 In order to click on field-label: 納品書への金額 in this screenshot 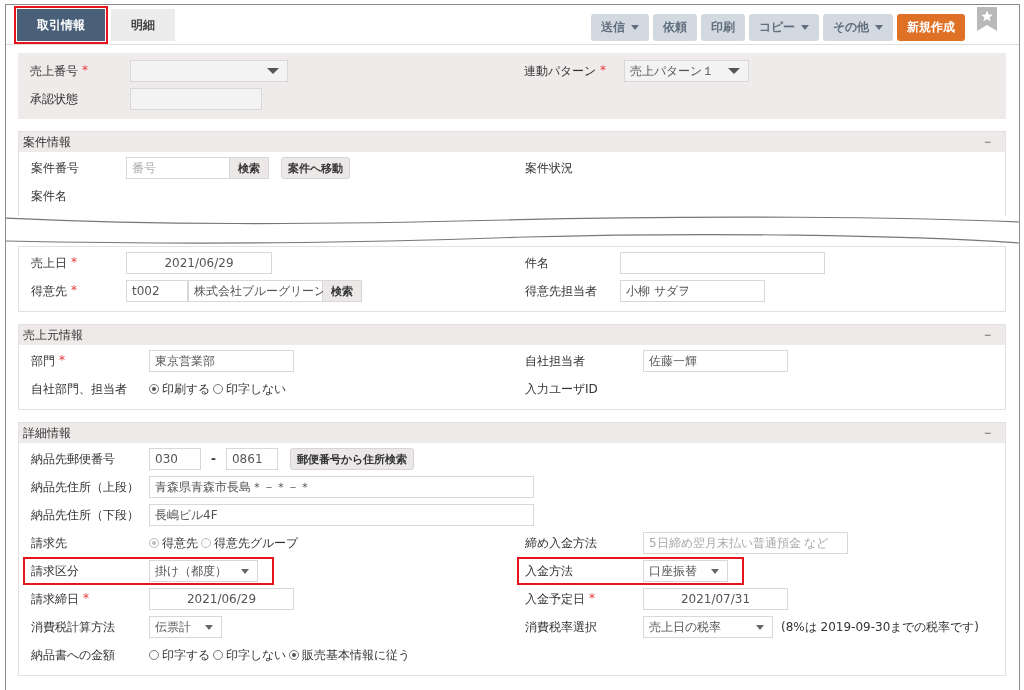, I will do `click(73, 655)`.